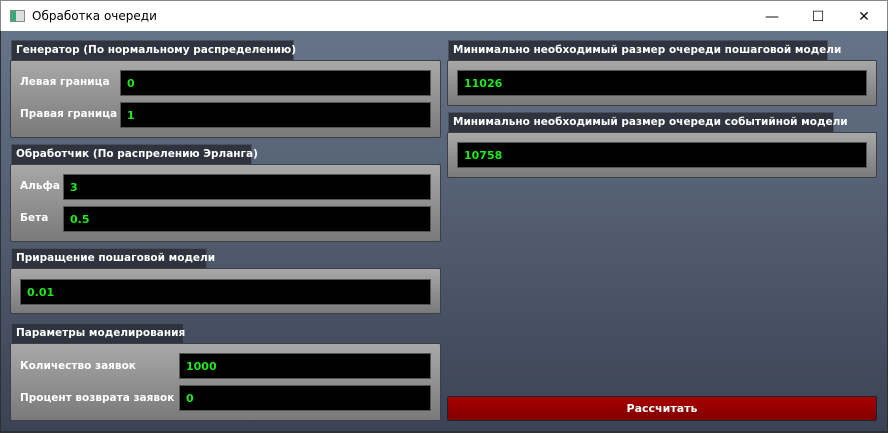 Image resolution: width=888 pixels, height=433 pixels. What do you see at coordinates (772, 16) in the screenshot?
I see `minimize-button: —` at bounding box center [772, 16].